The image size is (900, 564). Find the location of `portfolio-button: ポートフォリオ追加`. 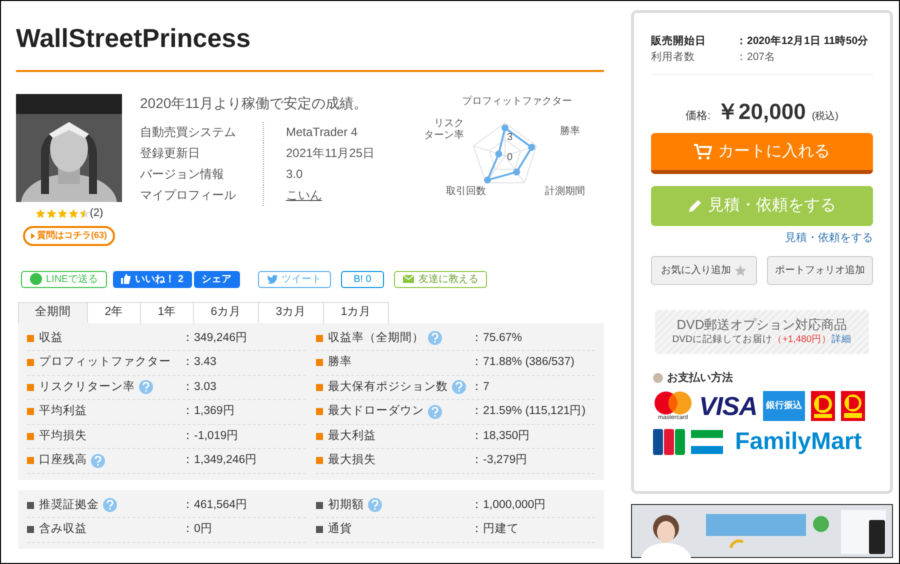

portfolio-button: ポートフォリオ追加 is located at coordinates (820, 270).